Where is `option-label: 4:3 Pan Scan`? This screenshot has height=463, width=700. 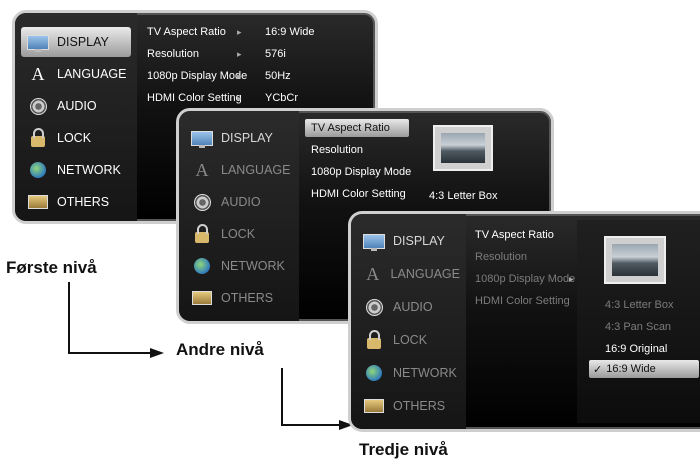 option-label: 4:3 Pan Scan is located at coordinates (638, 327).